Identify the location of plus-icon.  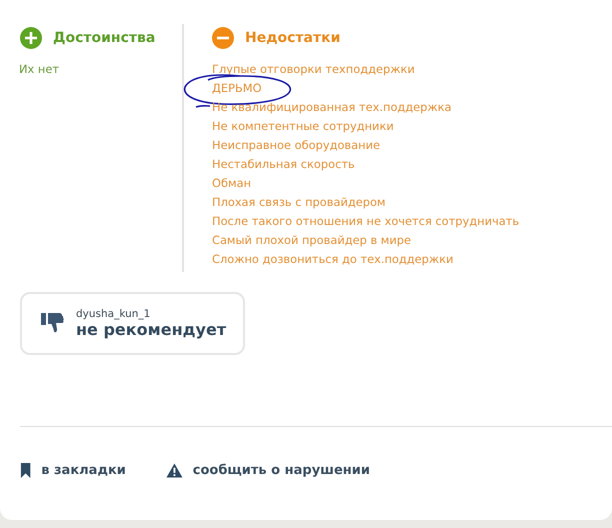
(31, 38).